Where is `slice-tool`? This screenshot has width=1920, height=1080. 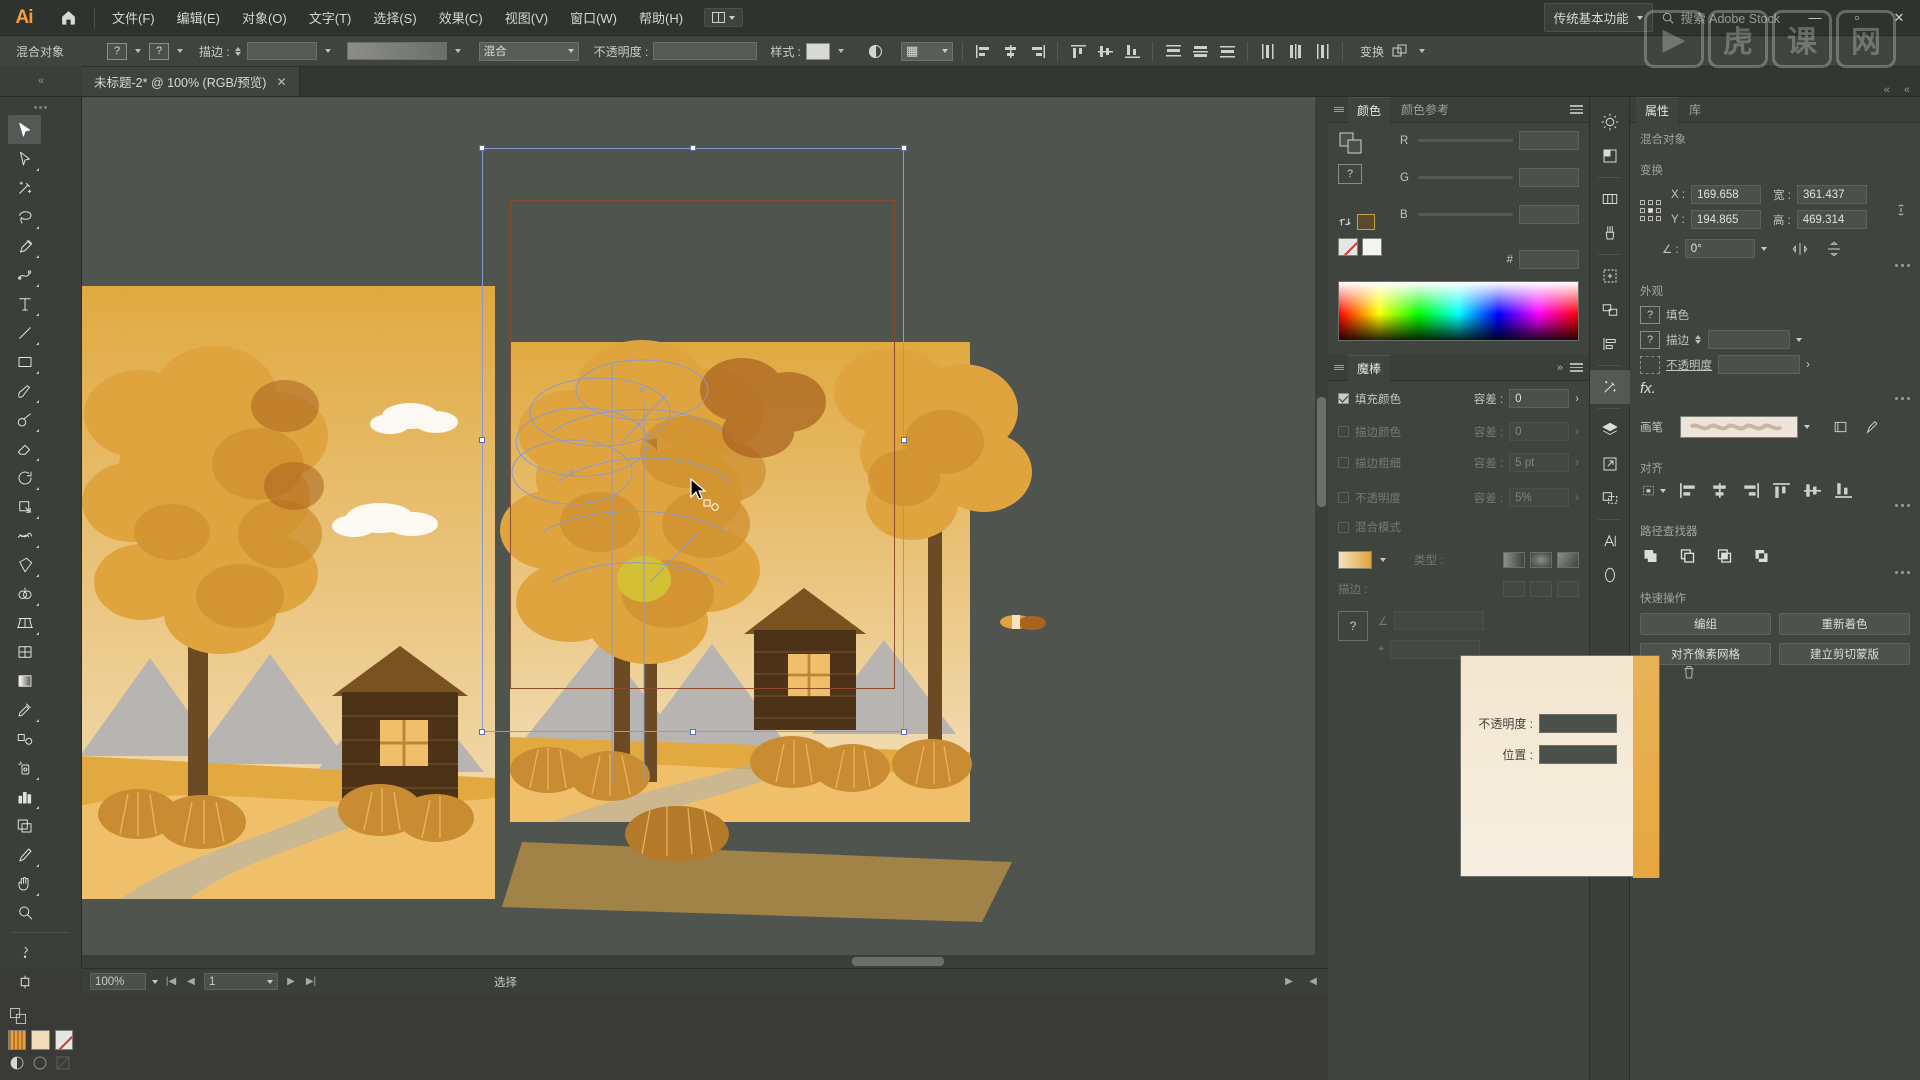
slice-tool is located at coordinates (24, 854).